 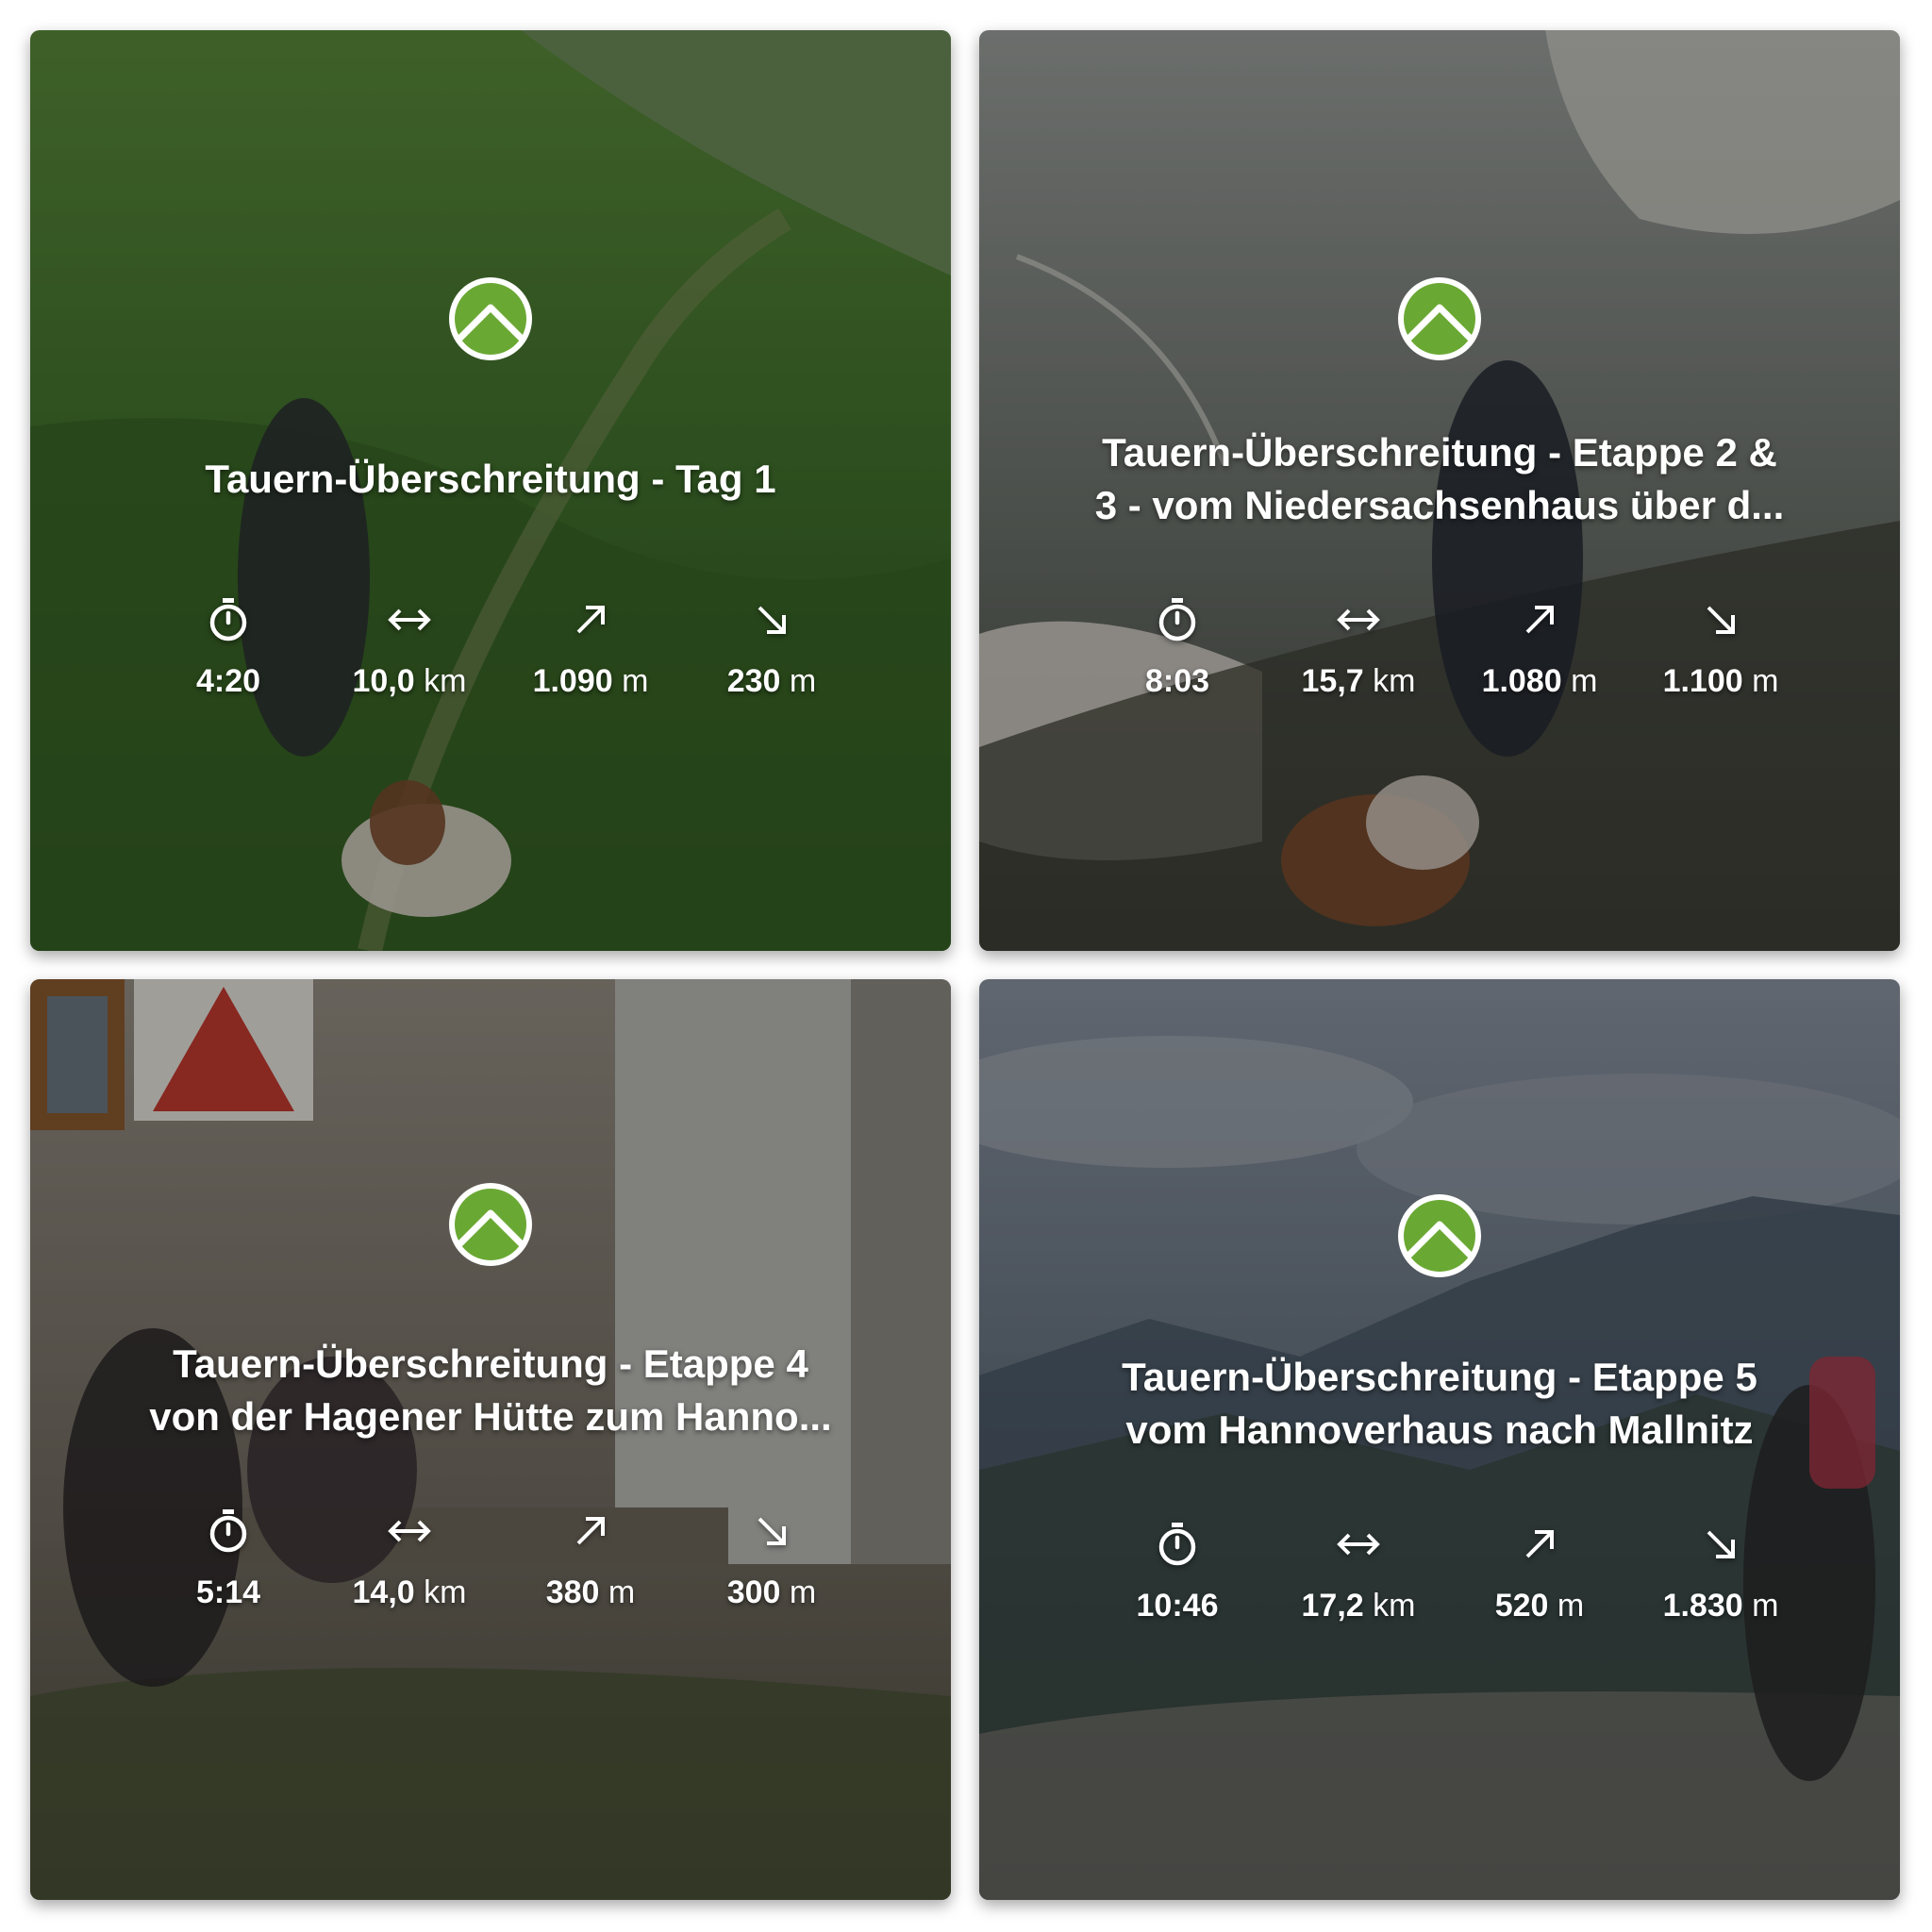 I want to click on duration-value: 5:14, so click(x=228, y=1592).